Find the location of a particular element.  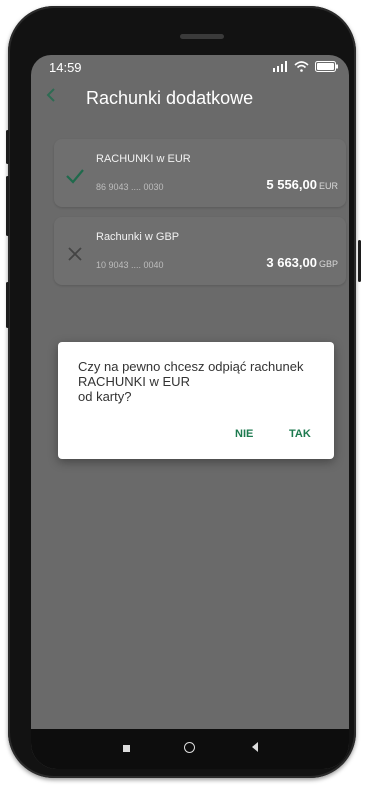

app-bar: Rachunki dodatkowe is located at coordinates (190, 100).